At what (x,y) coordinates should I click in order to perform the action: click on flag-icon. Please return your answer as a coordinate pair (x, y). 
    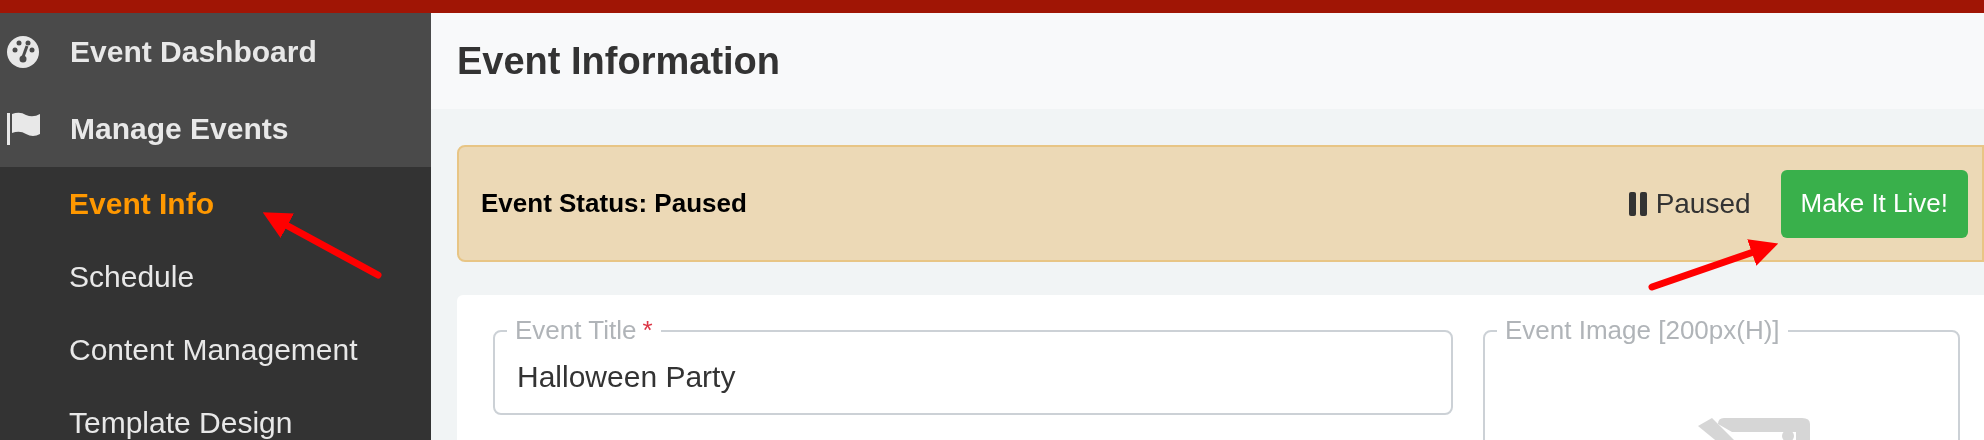
    Looking at the image, I should click on (23, 128).